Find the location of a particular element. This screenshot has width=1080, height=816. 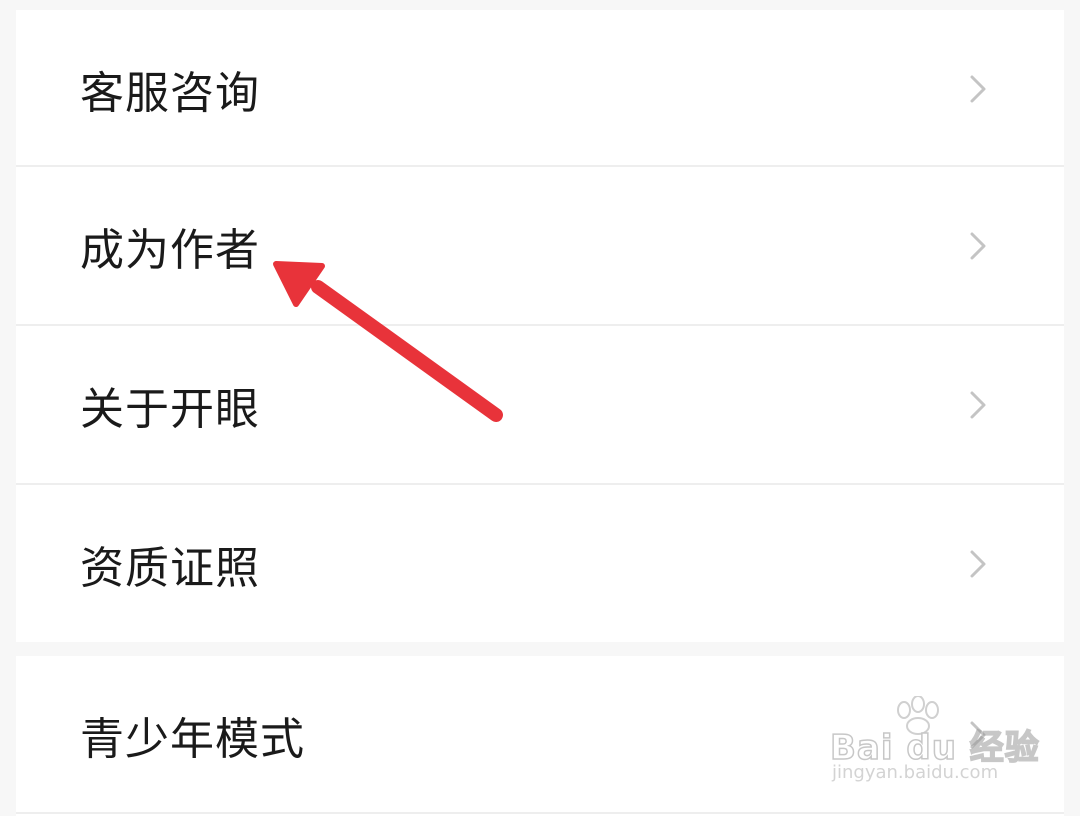

menu-item-label: 资质证照 is located at coordinates (170, 568).